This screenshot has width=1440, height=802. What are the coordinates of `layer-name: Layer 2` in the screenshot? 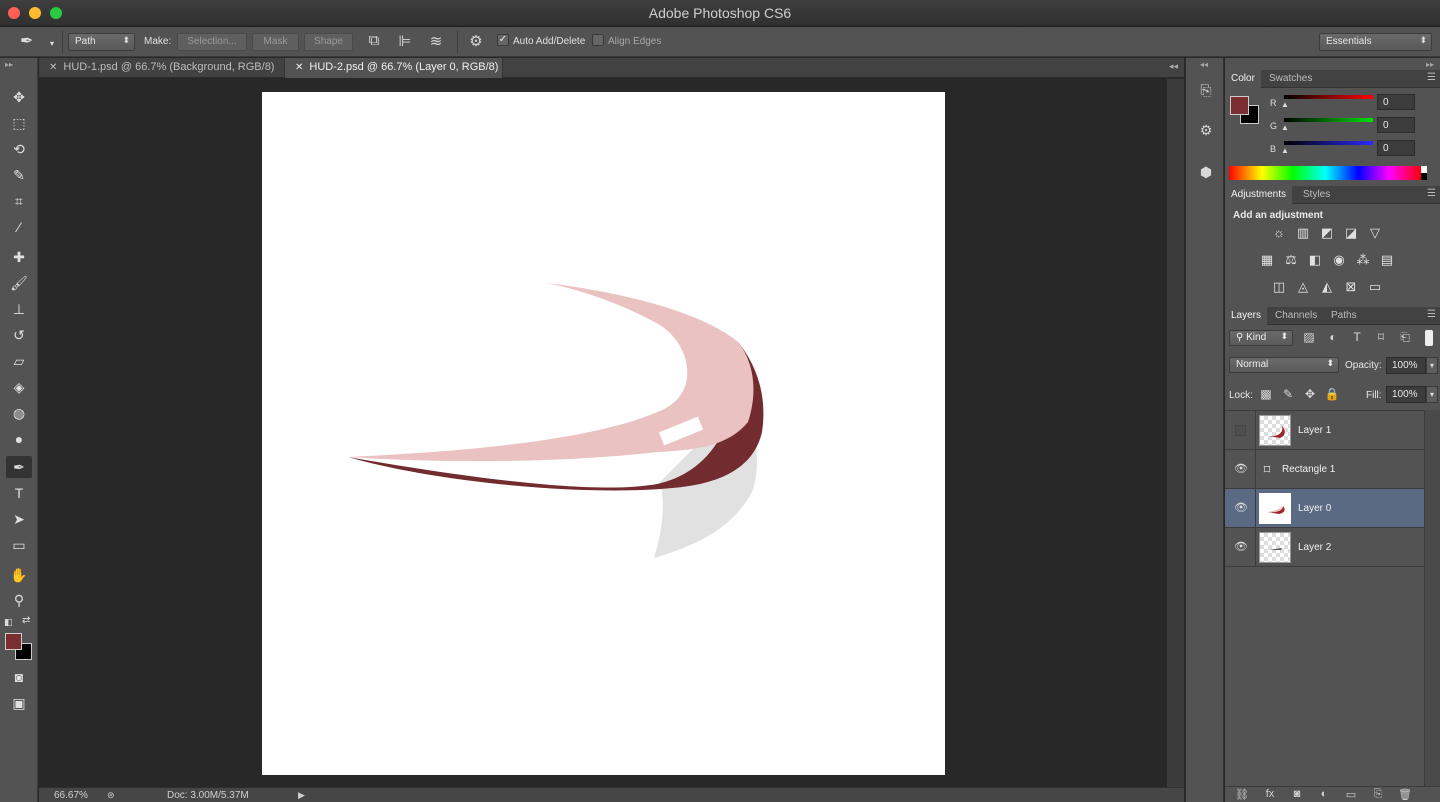 It's located at (1314, 547).